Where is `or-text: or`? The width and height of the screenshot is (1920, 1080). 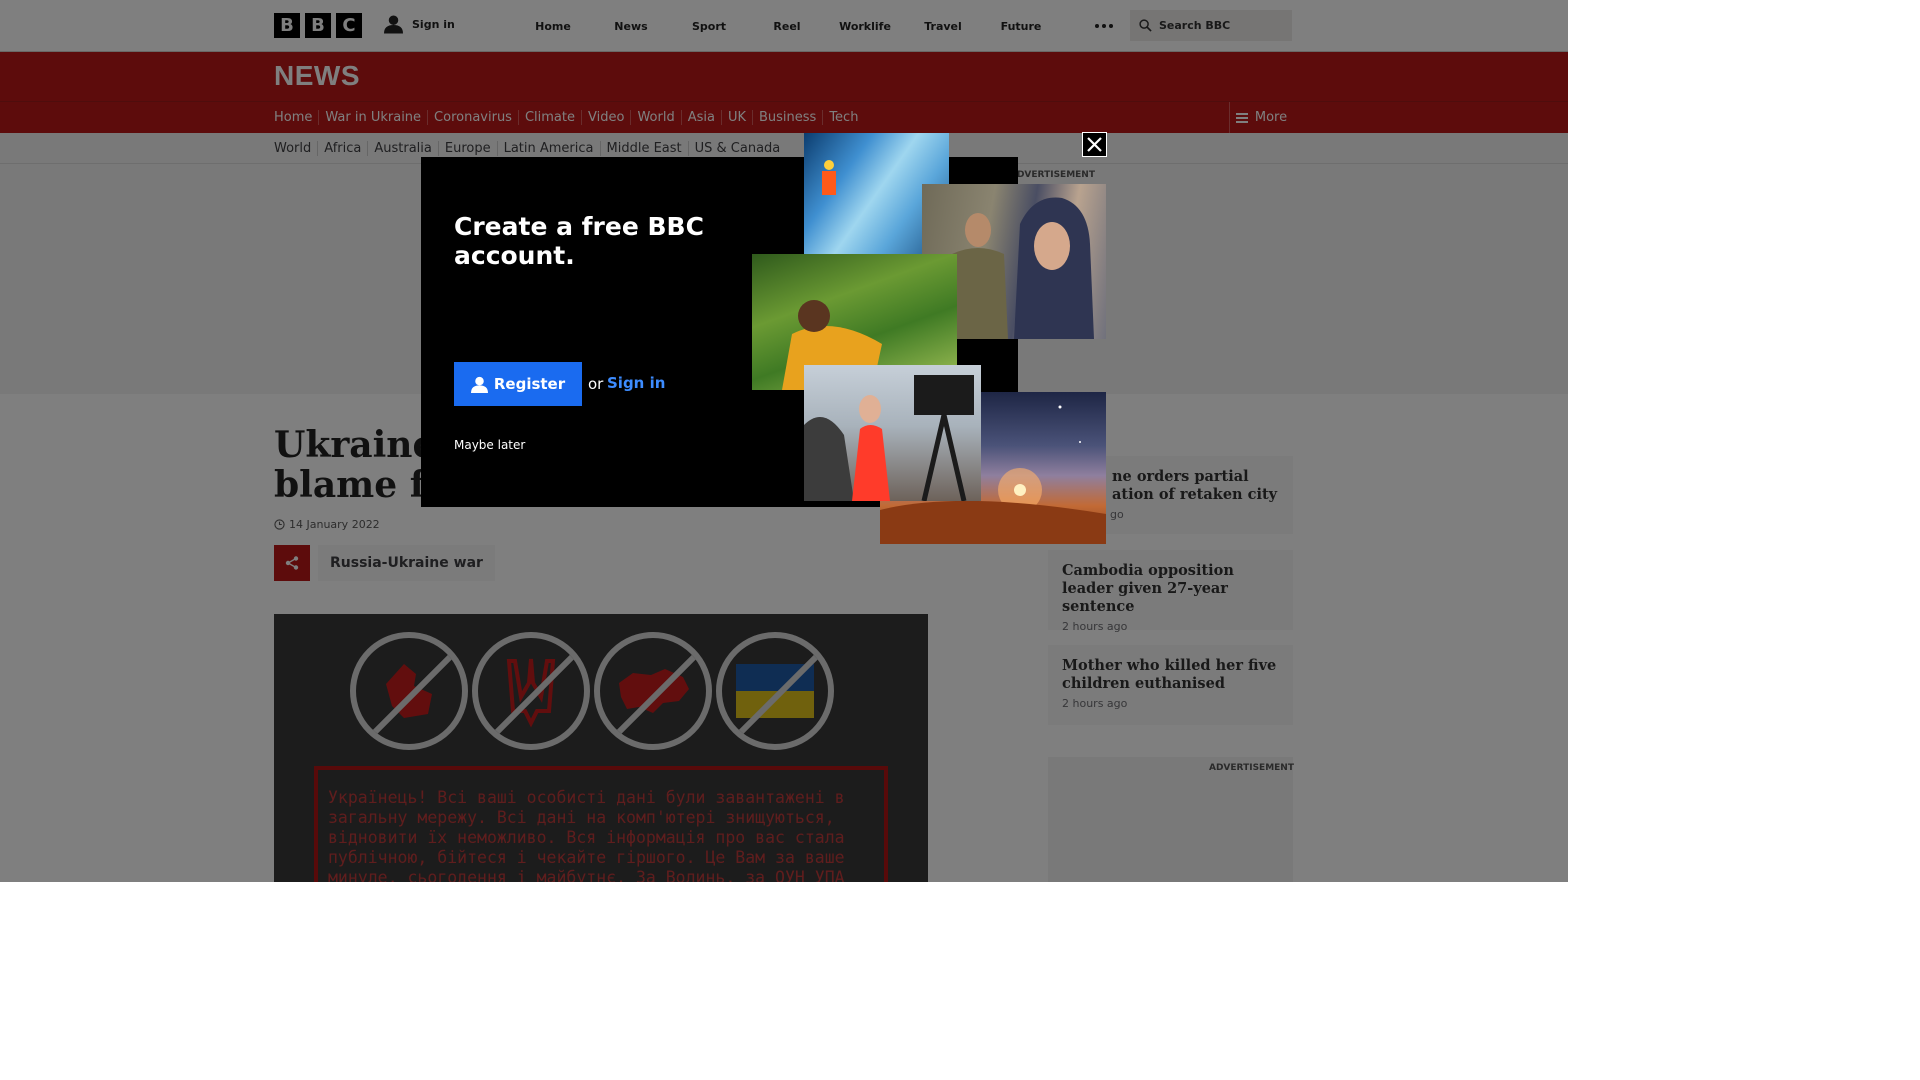 or-text: or is located at coordinates (596, 384).